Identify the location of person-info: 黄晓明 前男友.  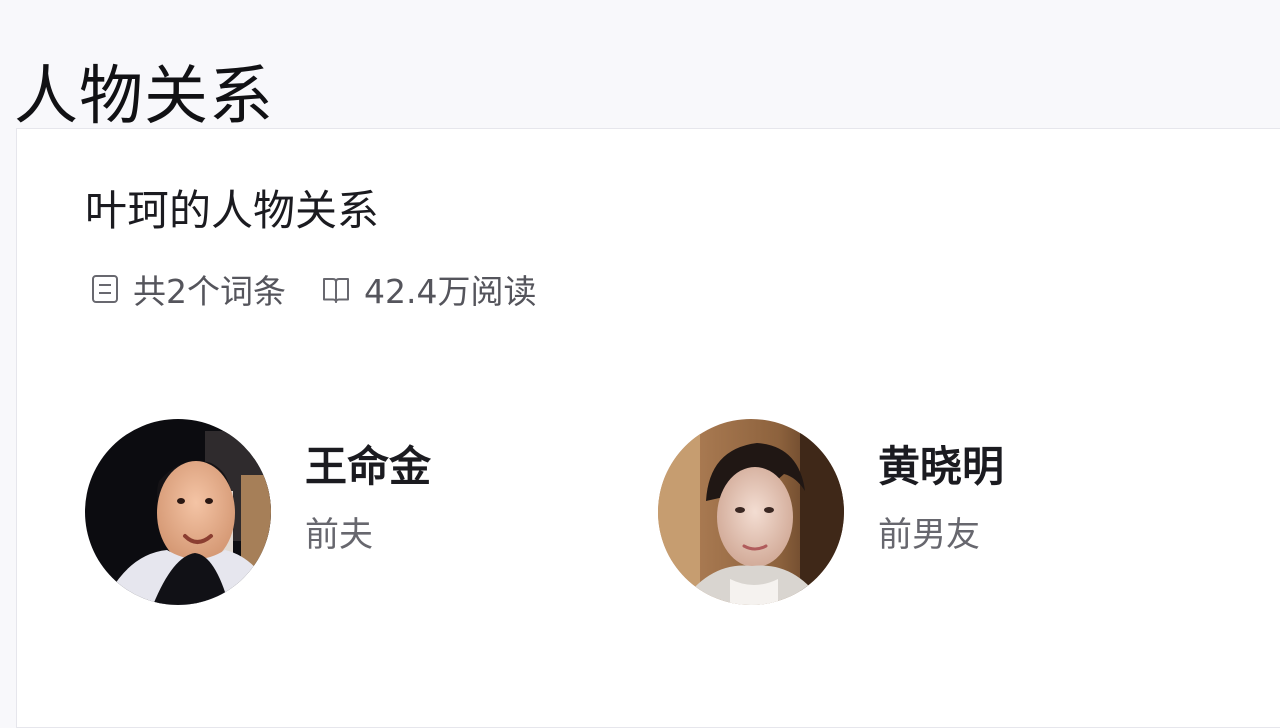
(941, 499).